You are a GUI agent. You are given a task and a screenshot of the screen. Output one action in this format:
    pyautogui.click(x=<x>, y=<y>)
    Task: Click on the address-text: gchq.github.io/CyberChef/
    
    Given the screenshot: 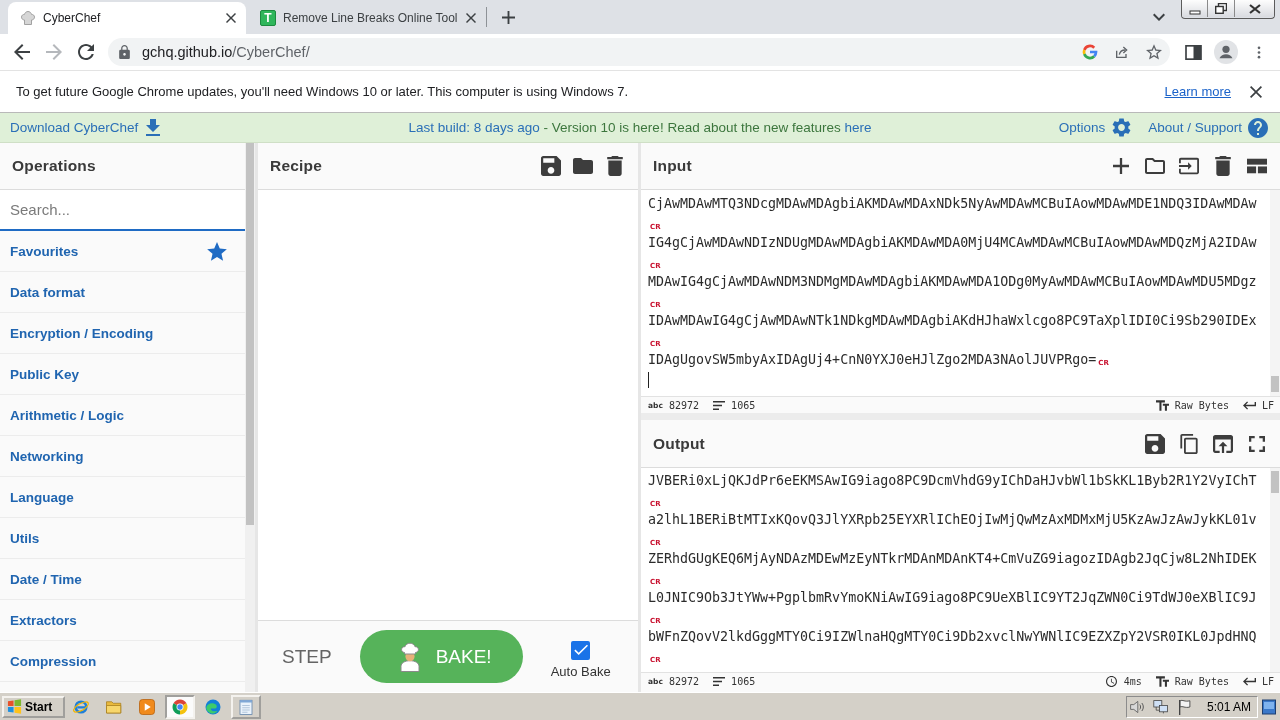 What is the action you would take?
    pyautogui.click(x=226, y=52)
    